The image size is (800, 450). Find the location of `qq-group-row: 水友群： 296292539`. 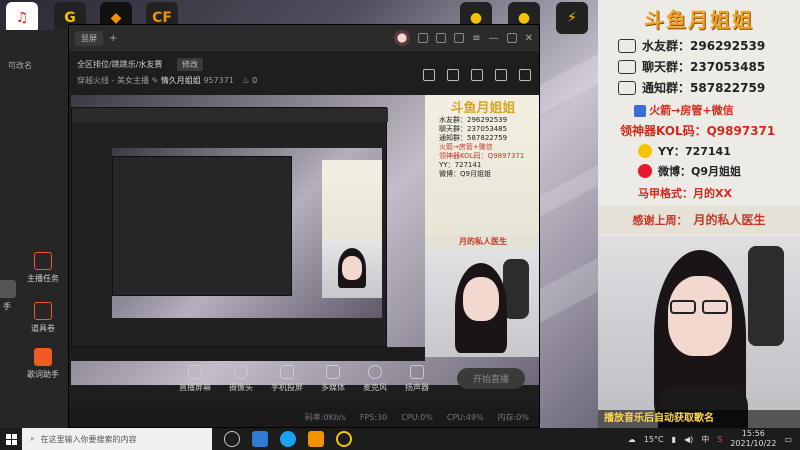

qq-group-row: 水友群： 296292539 is located at coordinates (709, 45).